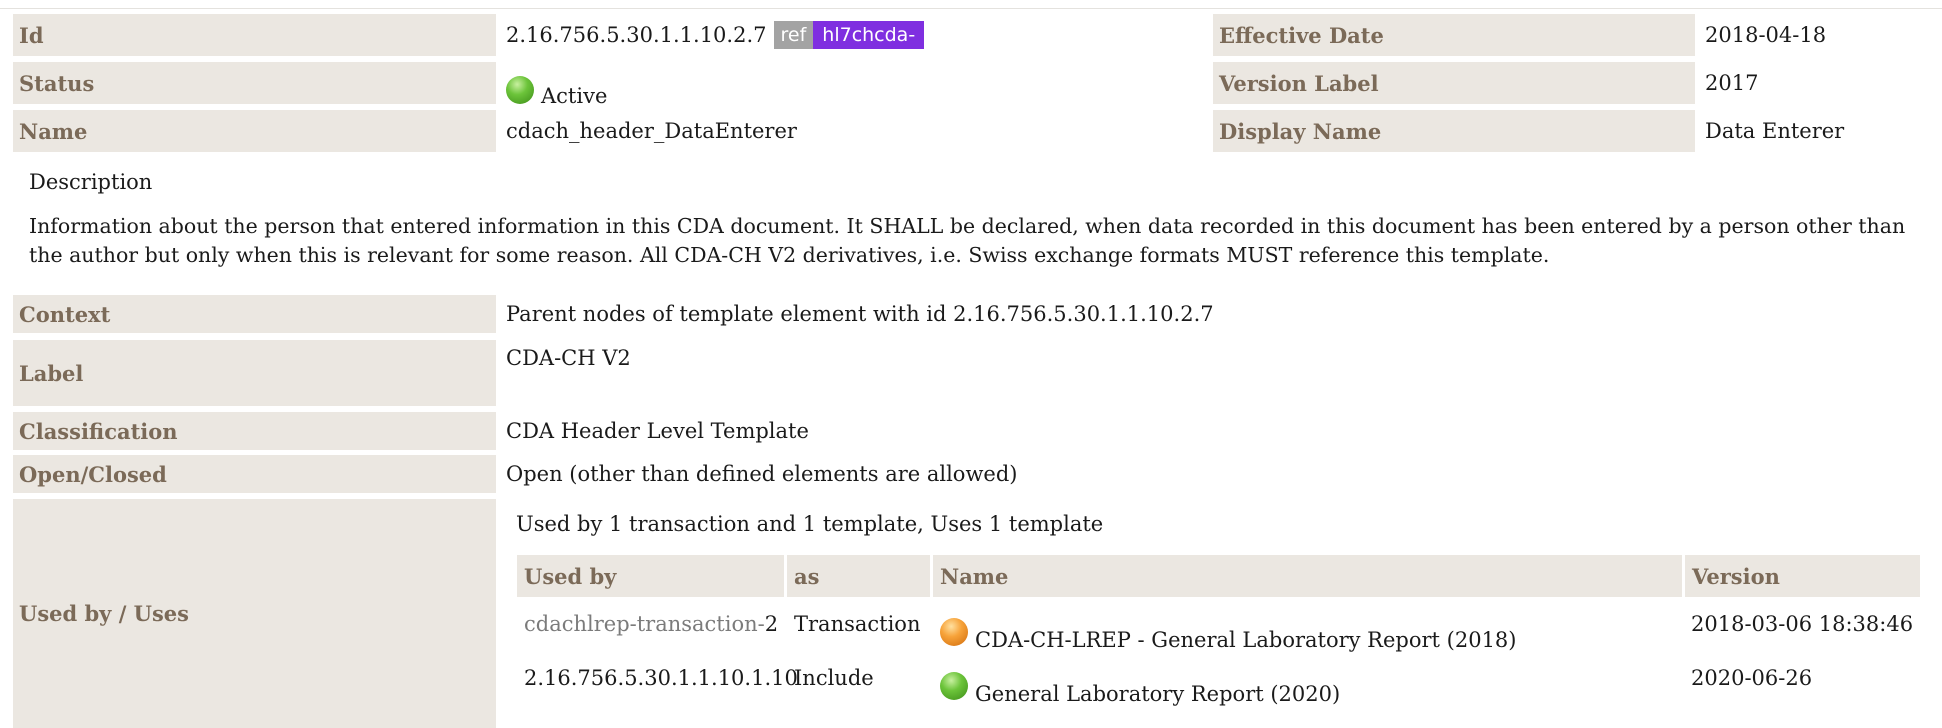 The height and width of the screenshot is (728, 1942). Describe the element at coordinates (254, 83) in the screenshot. I see `status-label: Status` at that location.